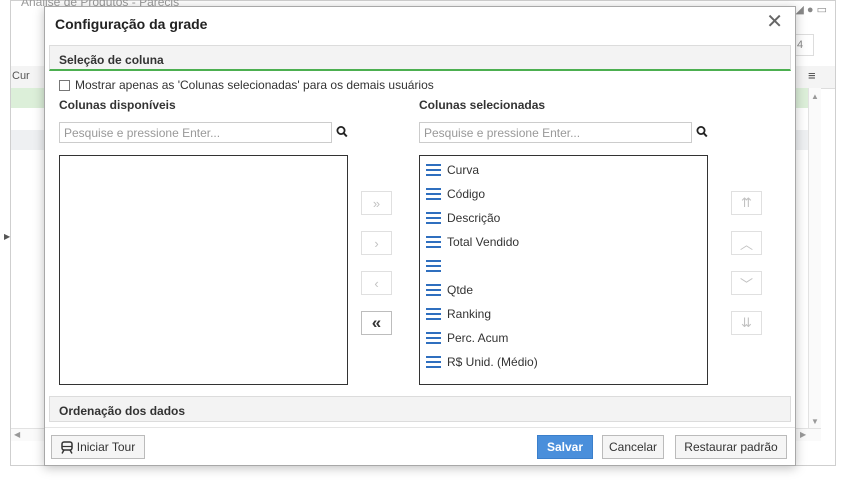  I want to click on list-item: Curva, so click(452, 170).